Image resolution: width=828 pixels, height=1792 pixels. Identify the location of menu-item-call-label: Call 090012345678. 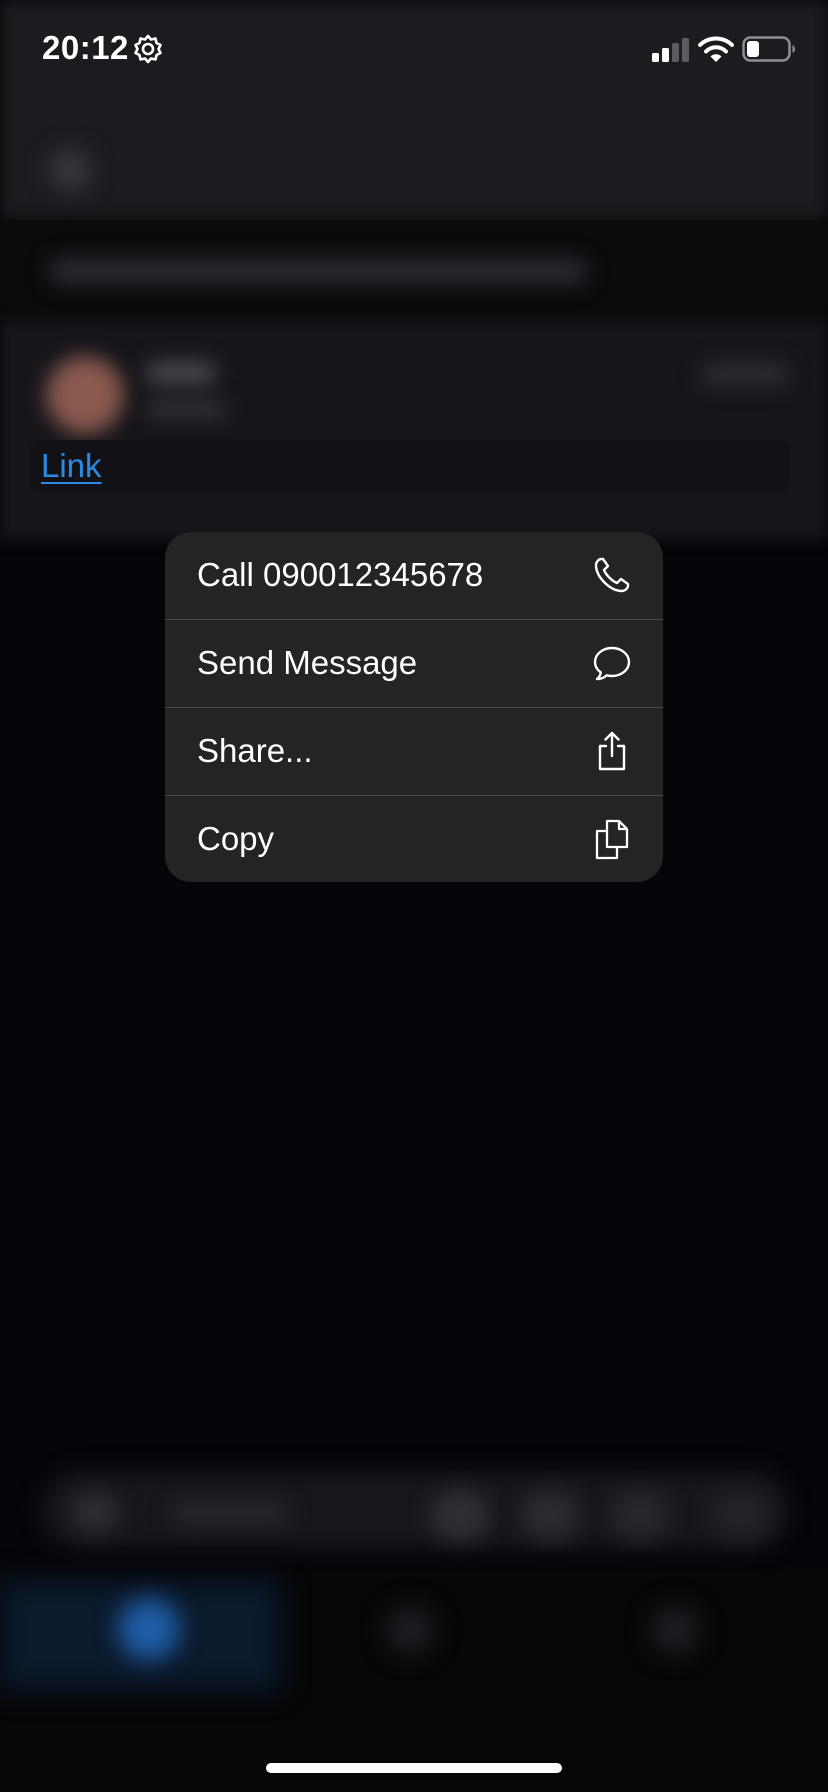
(340, 574).